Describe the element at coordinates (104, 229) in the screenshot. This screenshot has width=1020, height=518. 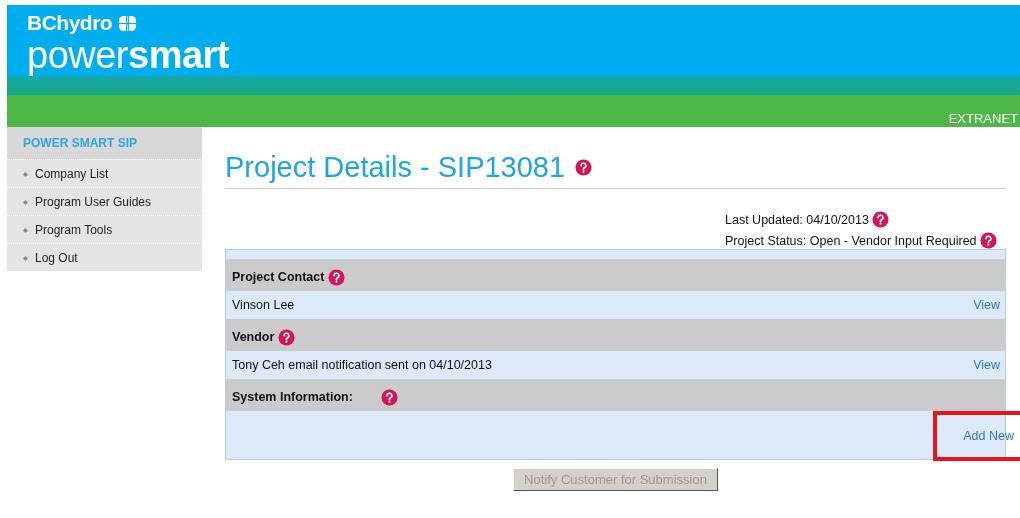
I see `sidebar-item: Program Tools` at that location.